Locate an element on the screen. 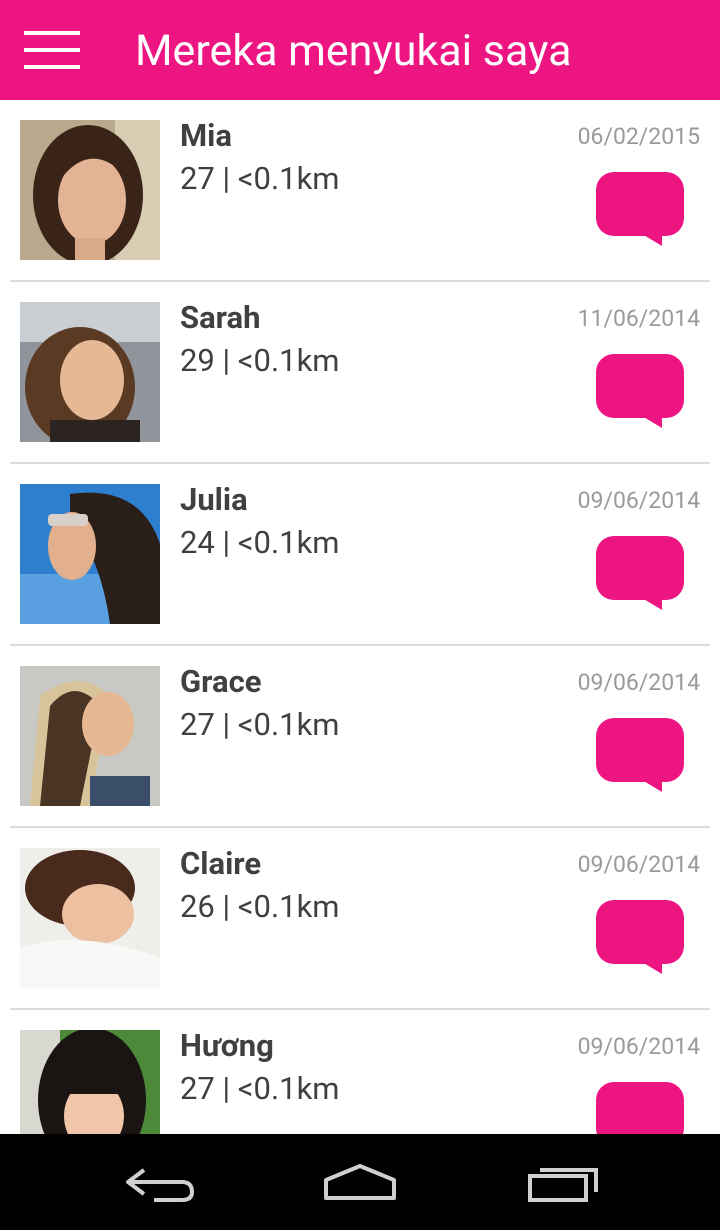  user-details: 26 | <0.1km is located at coordinates (260, 906).